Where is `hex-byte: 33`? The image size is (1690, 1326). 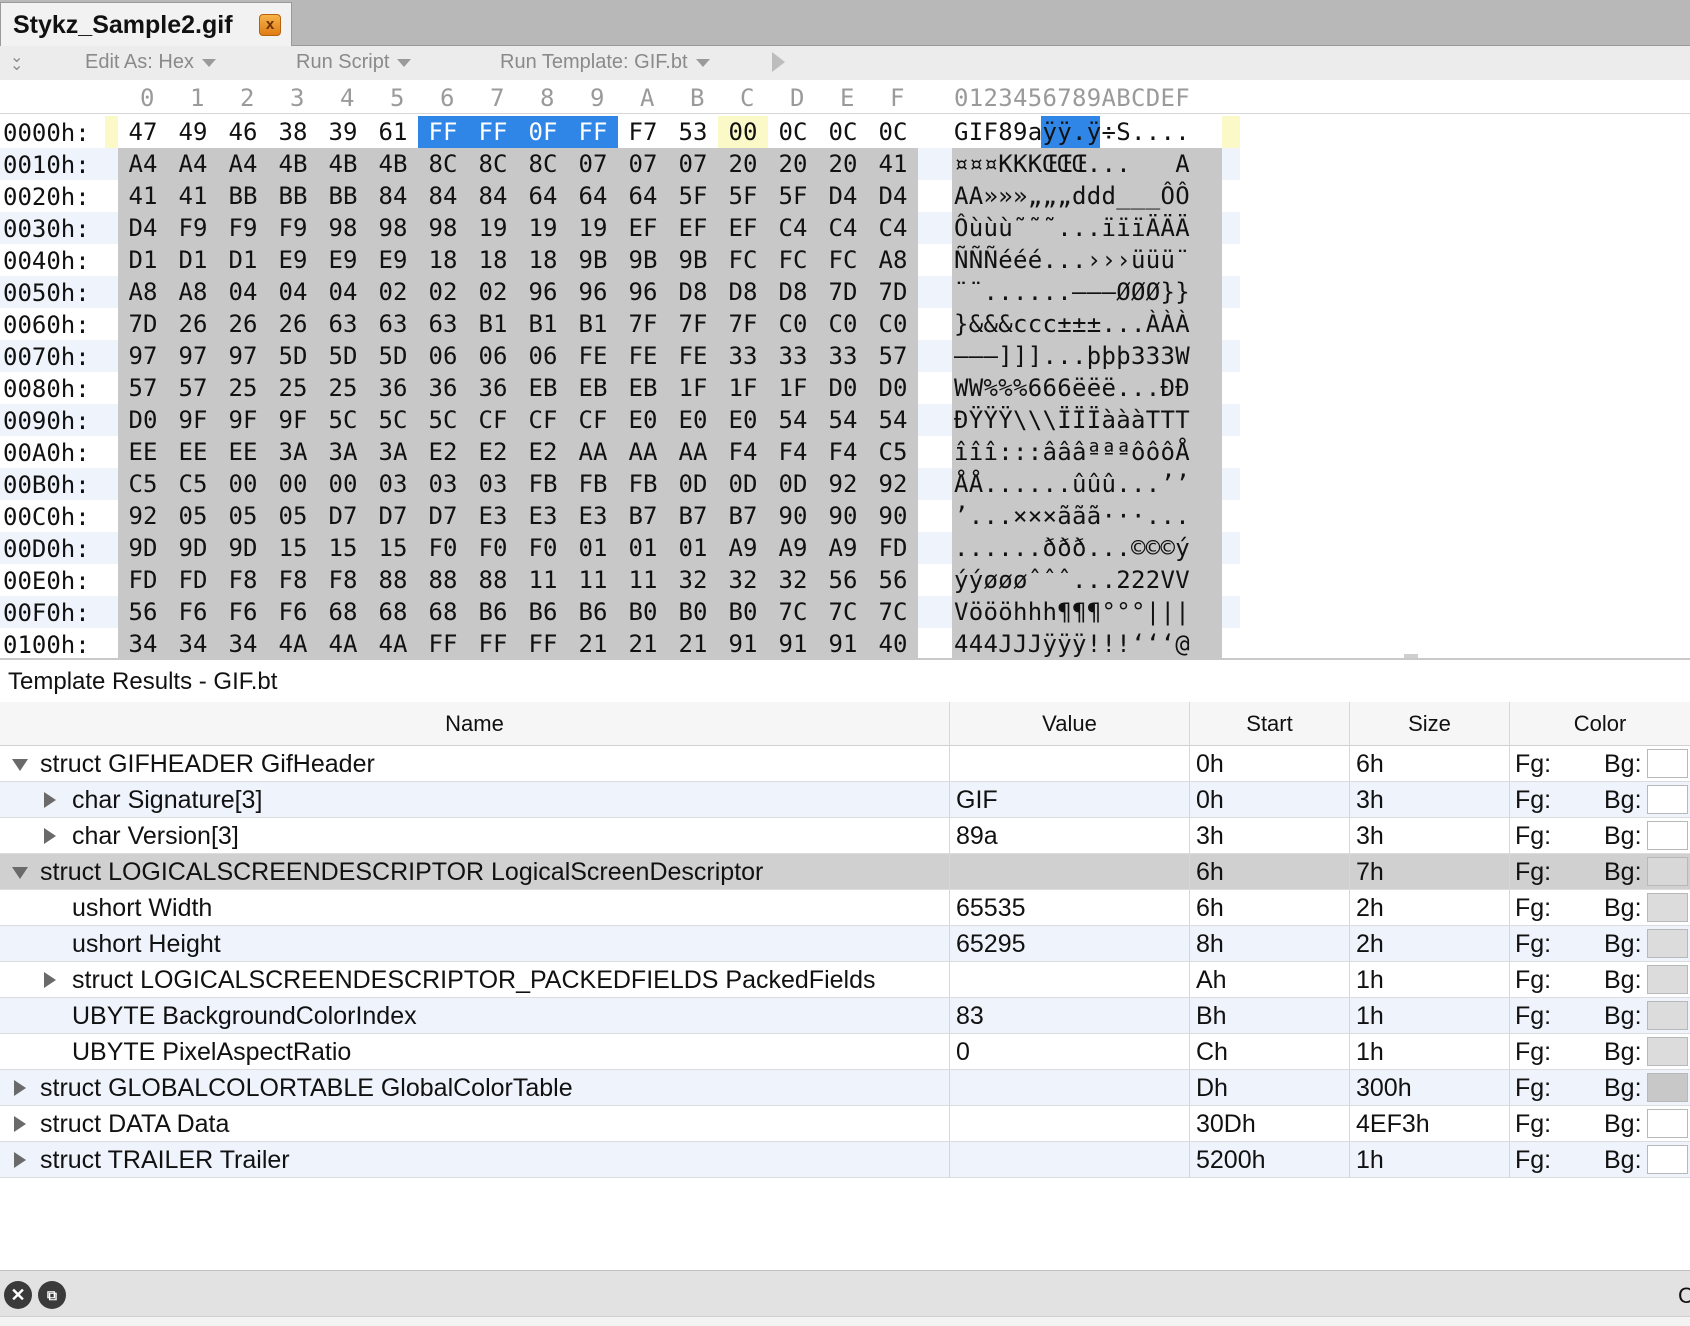
hex-byte: 33 is located at coordinates (743, 356).